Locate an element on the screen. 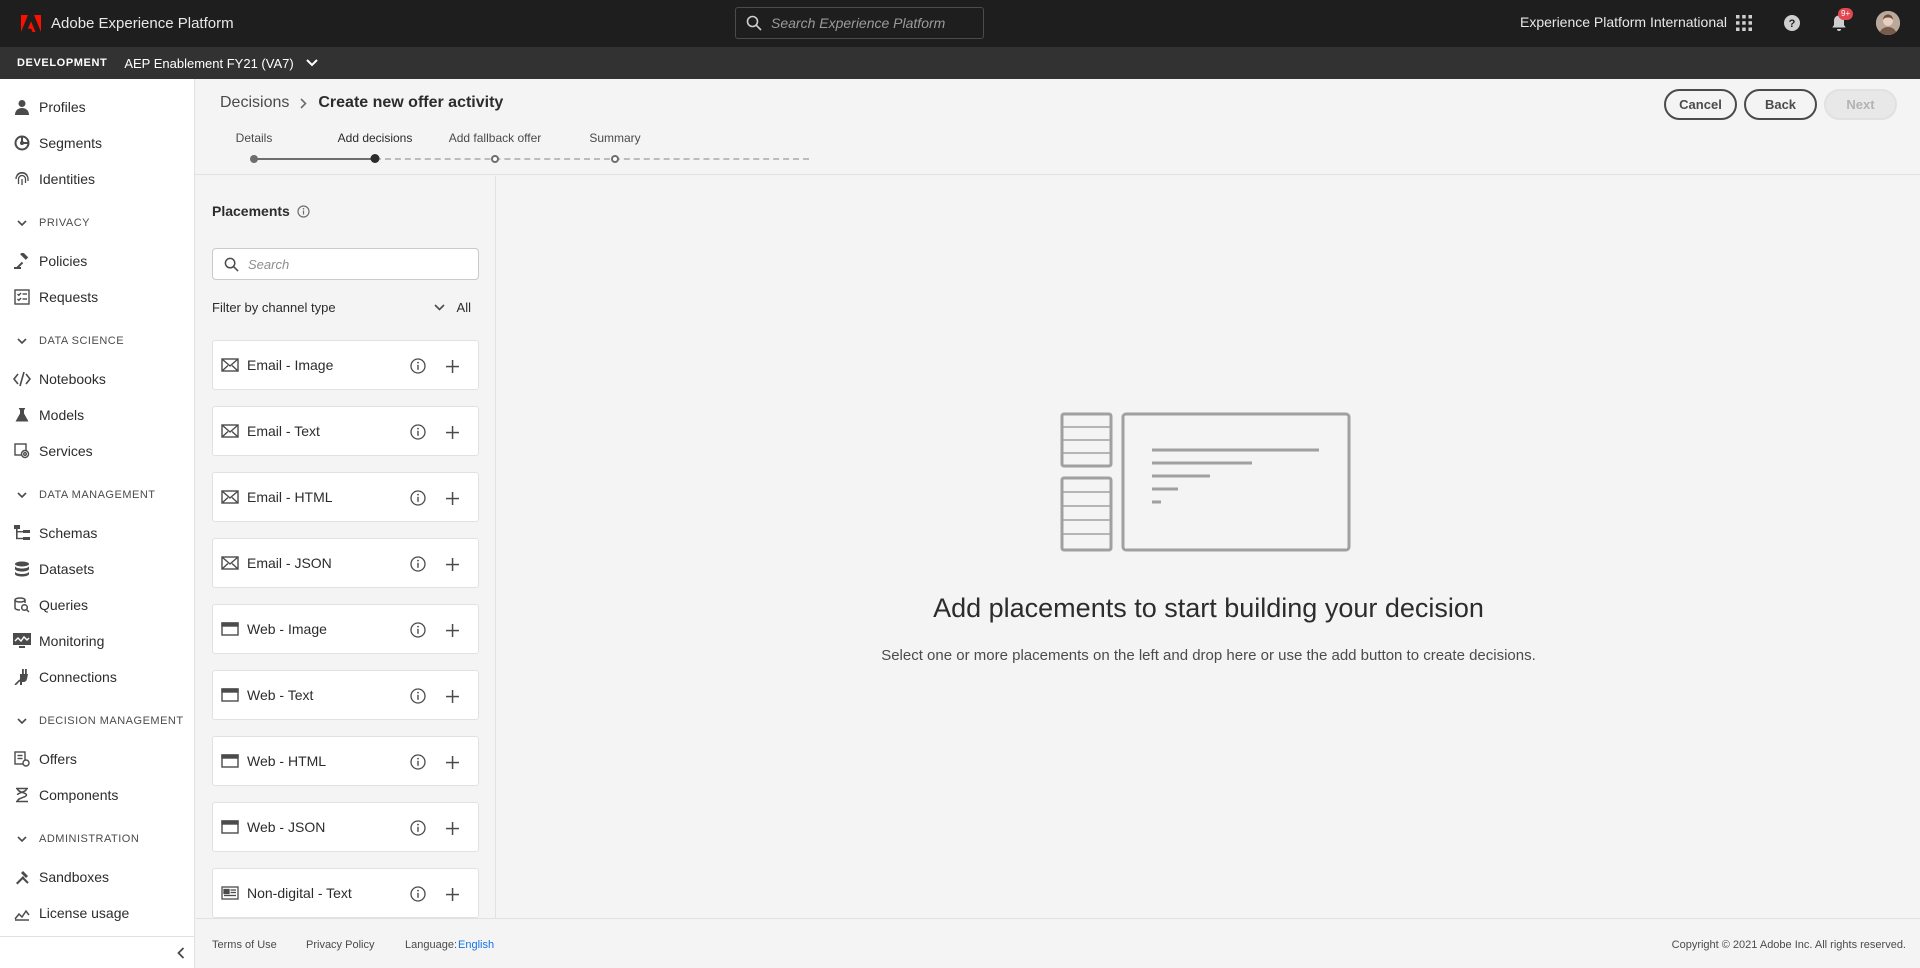  nav-item-requests: Requests is located at coordinates (97, 297).